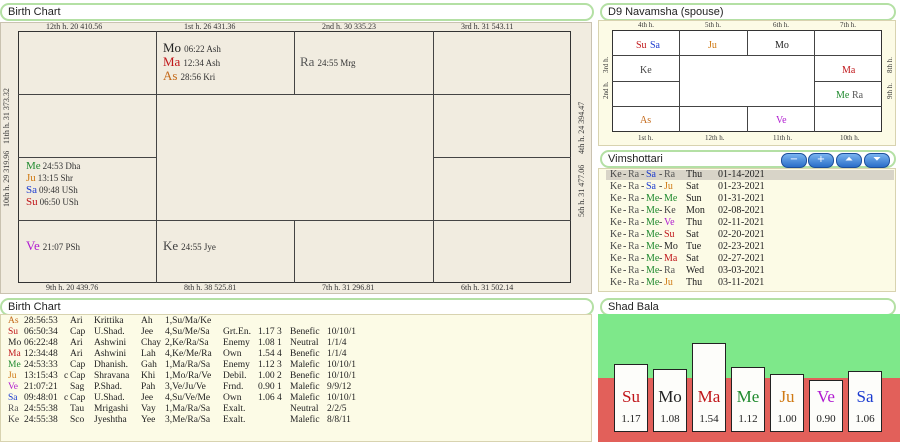 This screenshot has width=900, height=442. Describe the element at coordinates (336, 63) in the screenshot. I see `planet-degree: 24:55 Mrg` at that location.